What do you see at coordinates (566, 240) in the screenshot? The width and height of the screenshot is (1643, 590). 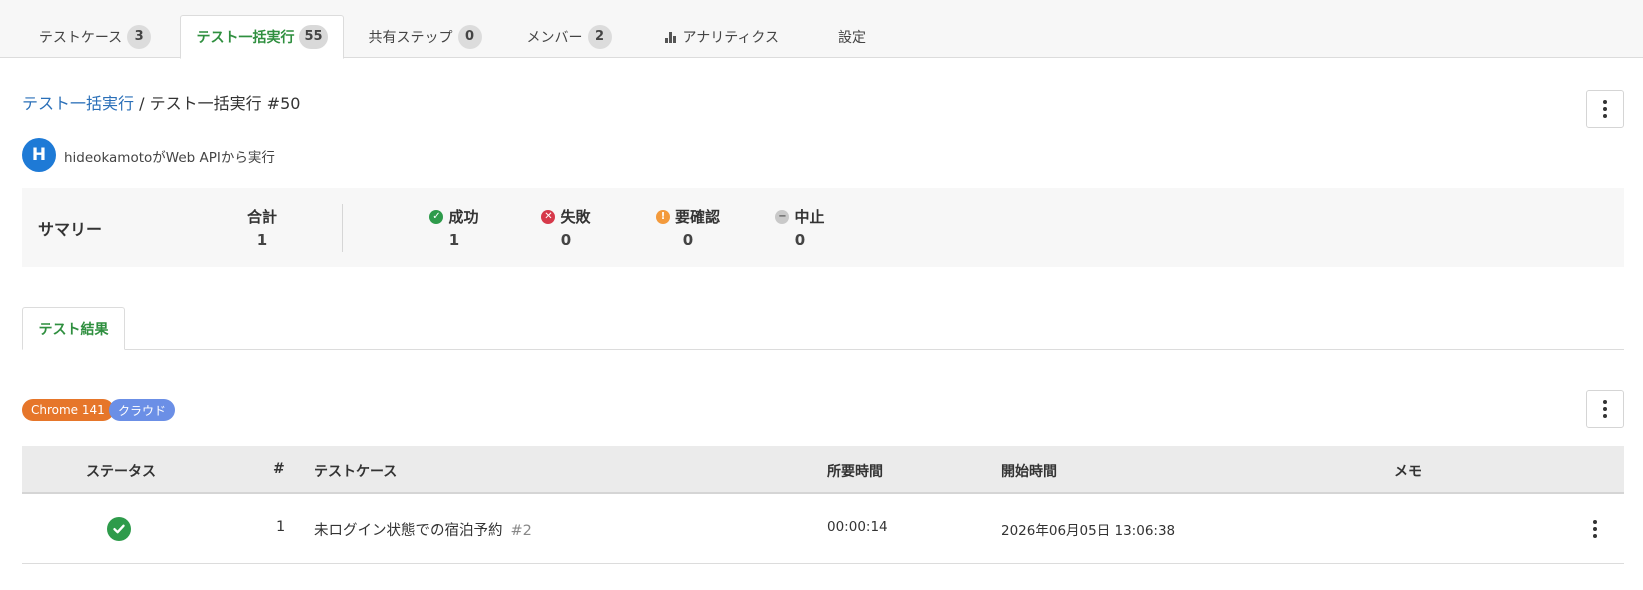 I see `summary-failed-value: 0` at bounding box center [566, 240].